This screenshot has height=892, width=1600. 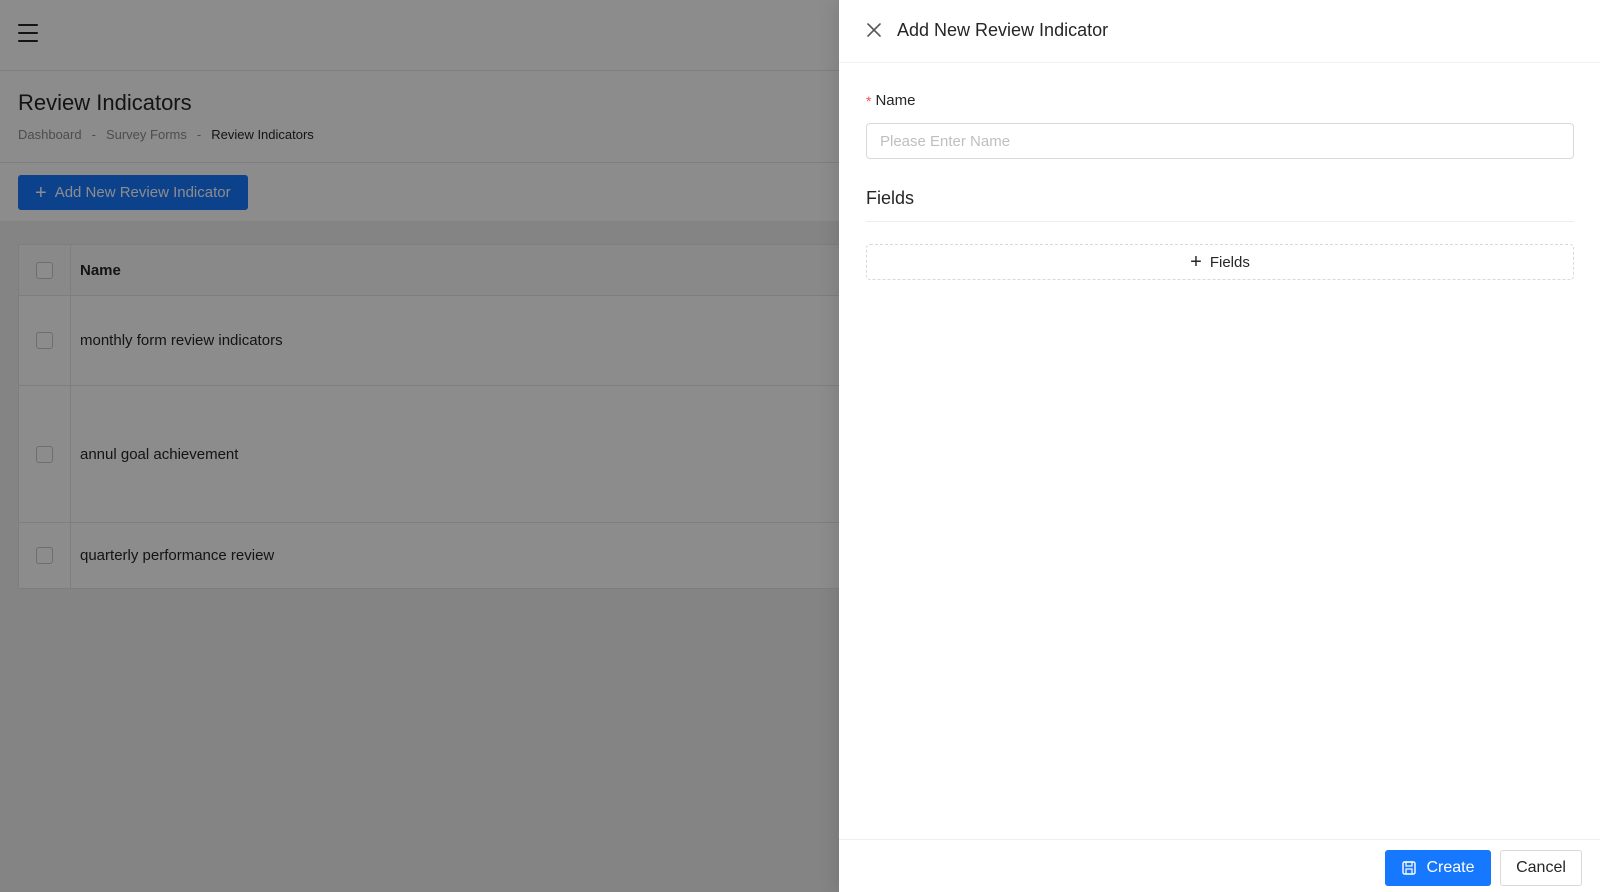 I want to click on drawer-header: Add New Review Indicator, so click(x=1219, y=31).